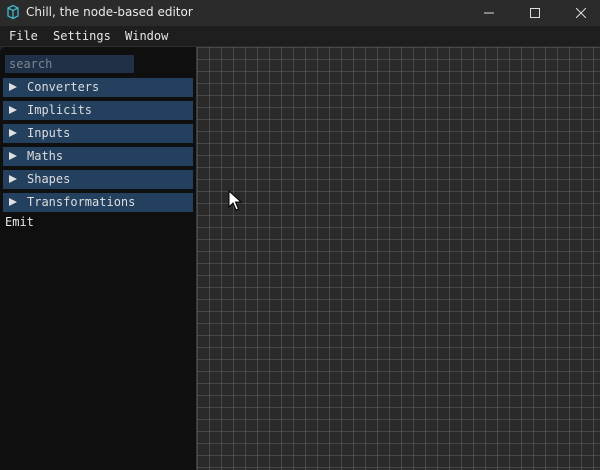 Image resolution: width=600 pixels, height=470 pixels. I want to click on menu-bar: File Settings Window, so click(300, 36).